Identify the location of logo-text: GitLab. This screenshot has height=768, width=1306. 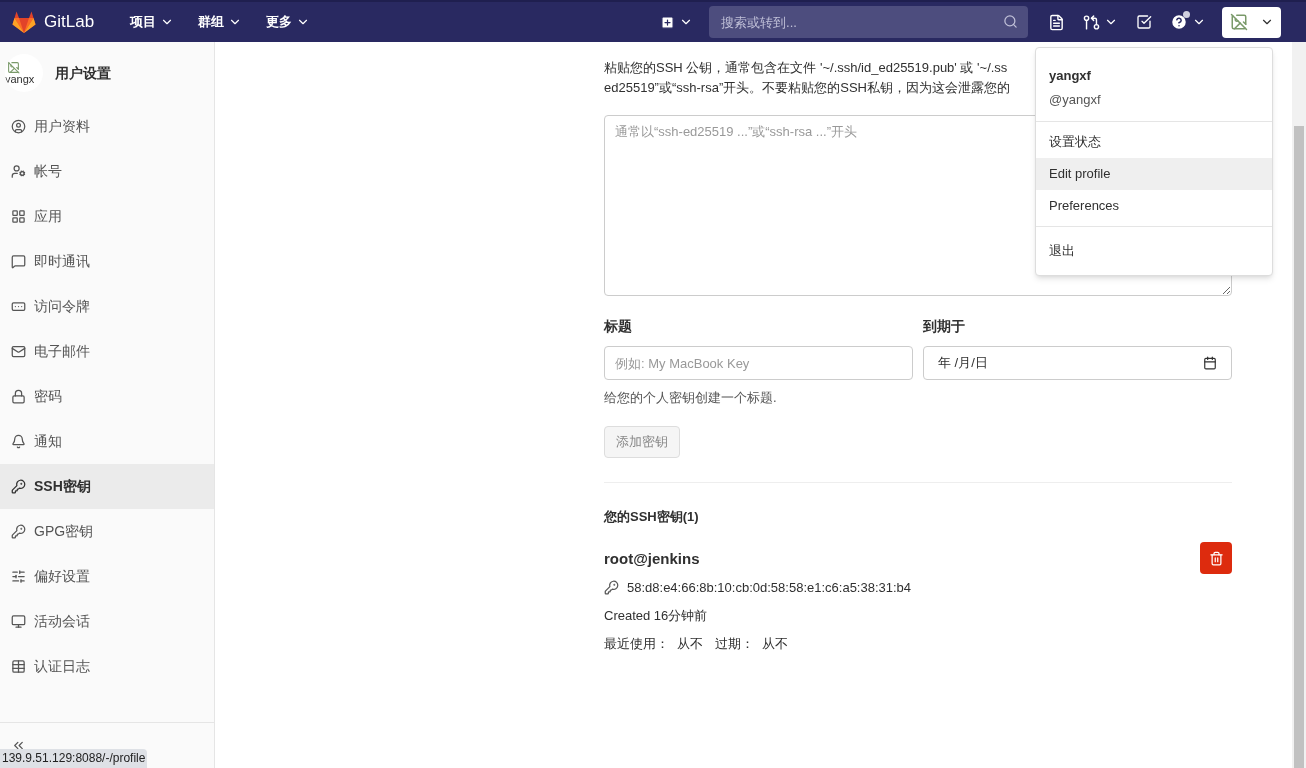
(69, 22).